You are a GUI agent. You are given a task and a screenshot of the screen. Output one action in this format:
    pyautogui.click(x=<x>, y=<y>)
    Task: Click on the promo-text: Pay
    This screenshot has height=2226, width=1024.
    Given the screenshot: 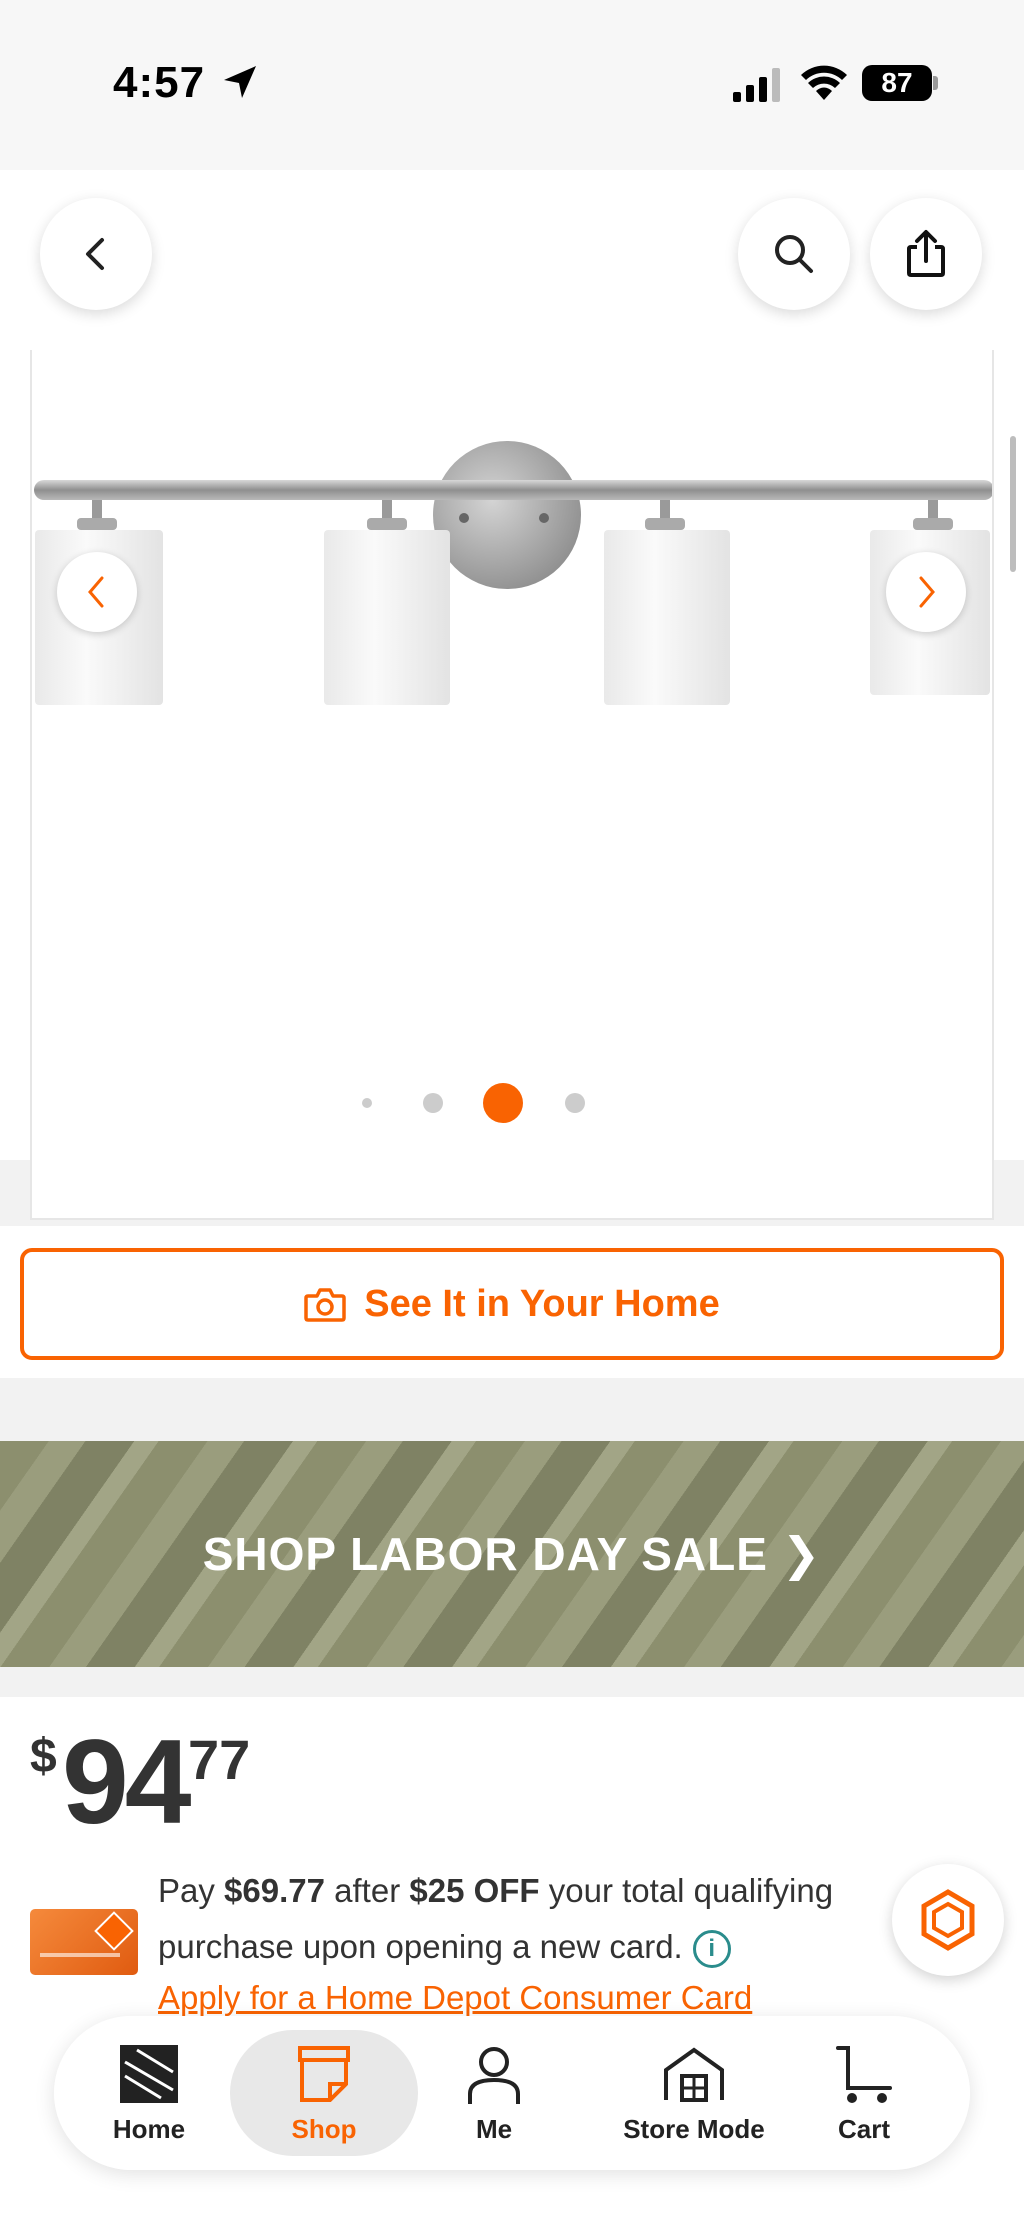 What is the action you would take?
    pyautogui.click(x=191, y=1890)
    